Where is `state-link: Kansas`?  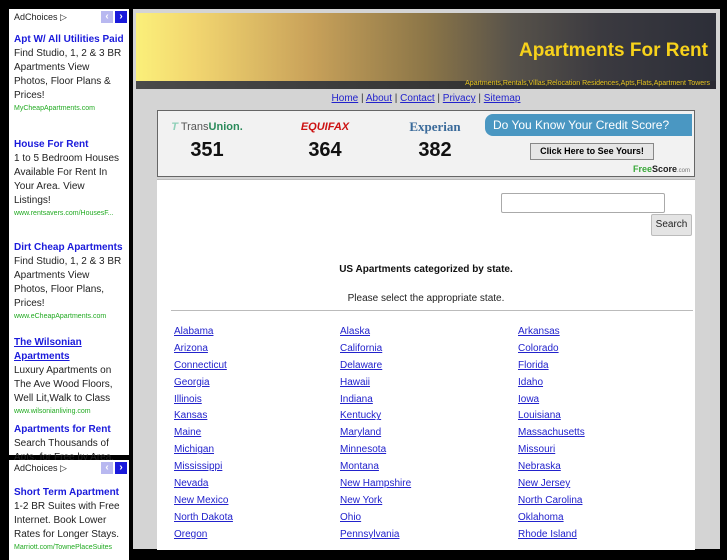
state-link: Kansas is located at coordinates (257, 416).